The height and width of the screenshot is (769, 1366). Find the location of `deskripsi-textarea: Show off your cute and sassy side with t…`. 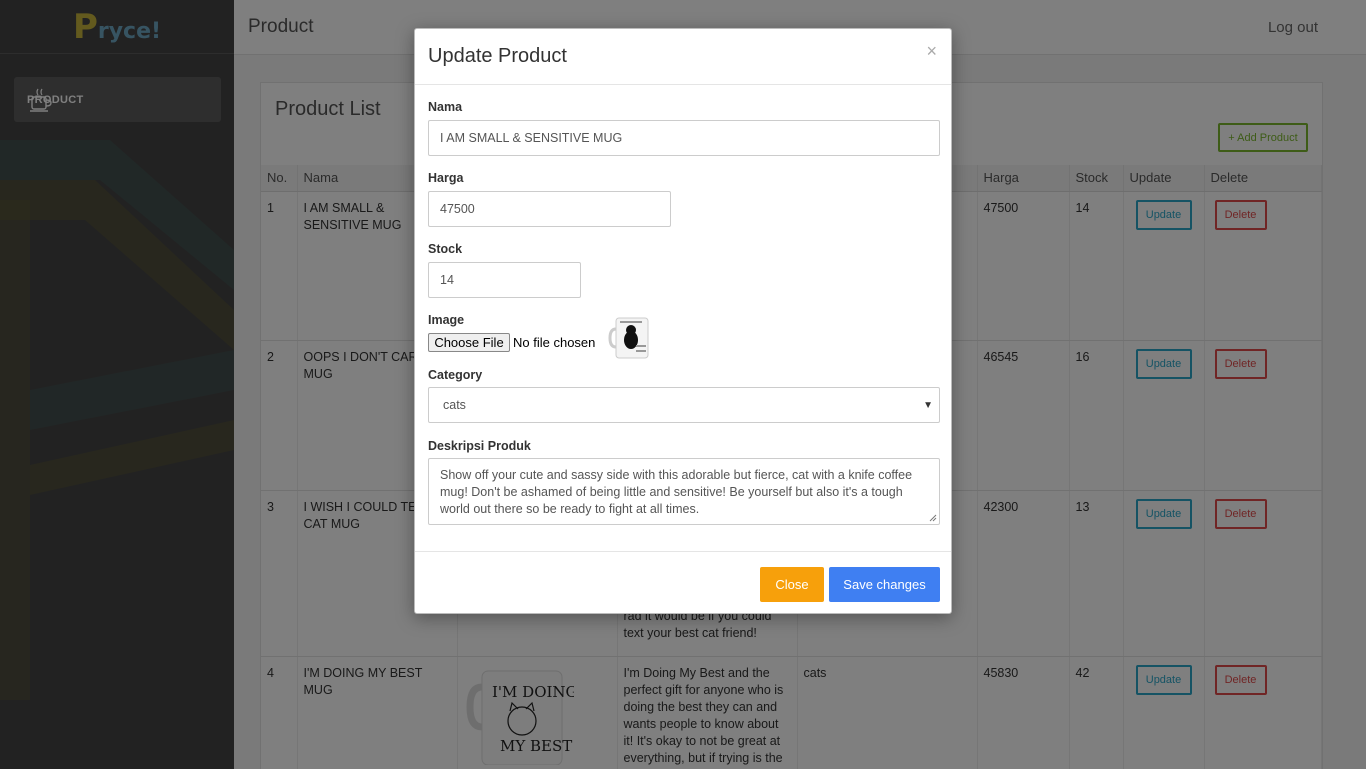

deskripsi-textarea: Show off your cute and sassy side with t… is located at coordinates (684, 491).